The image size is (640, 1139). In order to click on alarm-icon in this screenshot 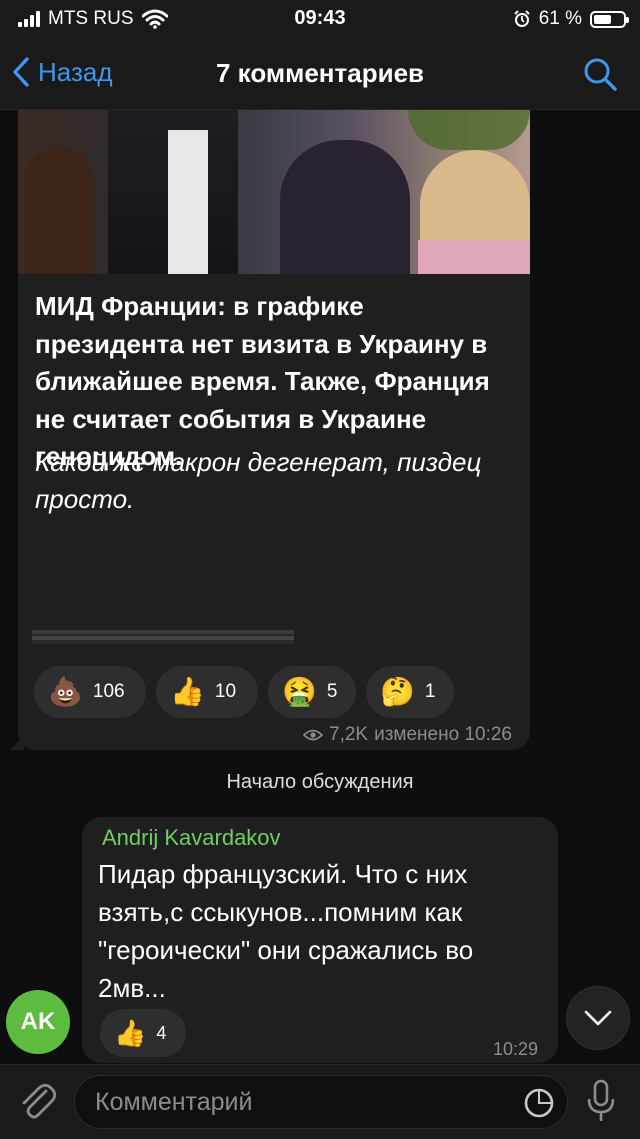, I will do `click(521, 18)`.